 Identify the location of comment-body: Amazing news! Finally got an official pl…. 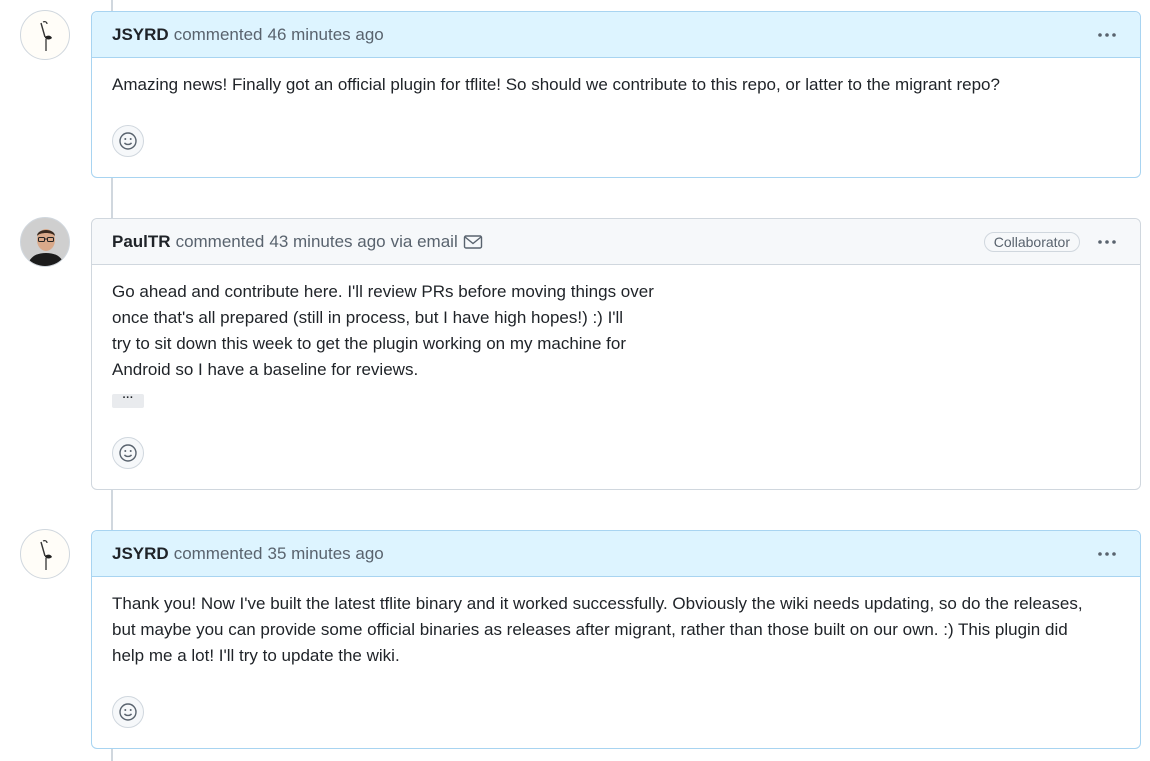
(616, 78).